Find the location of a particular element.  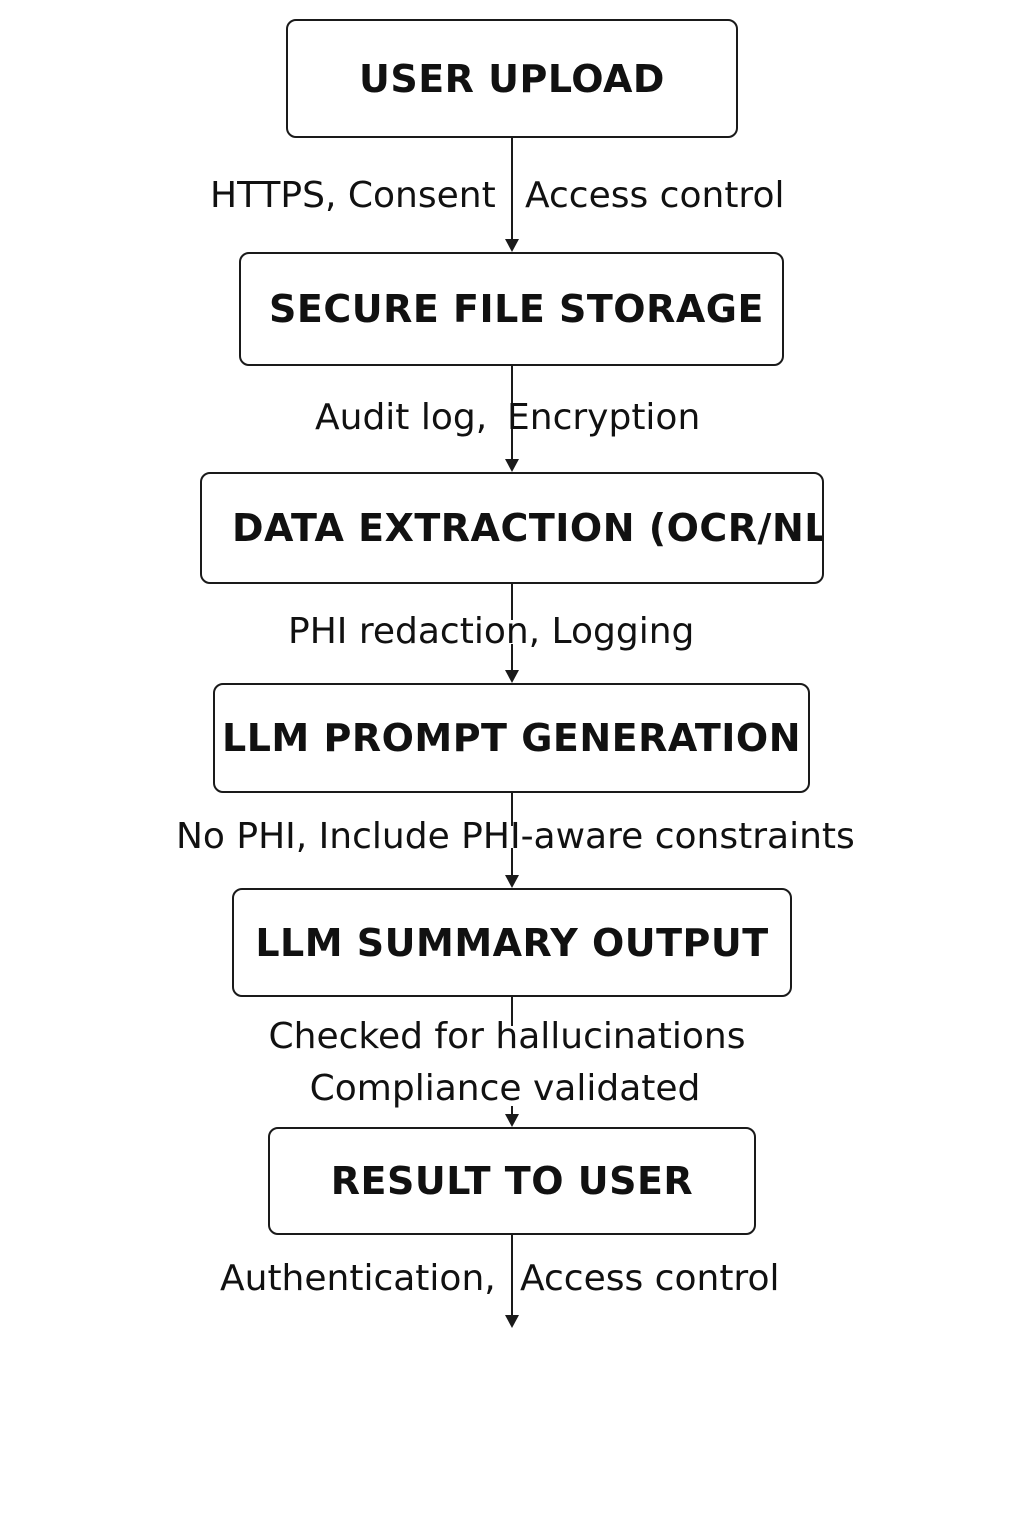

step-box-data-extraction: DATA EXTRACTION (OCR/NLP is located at coordinates (512, 528).